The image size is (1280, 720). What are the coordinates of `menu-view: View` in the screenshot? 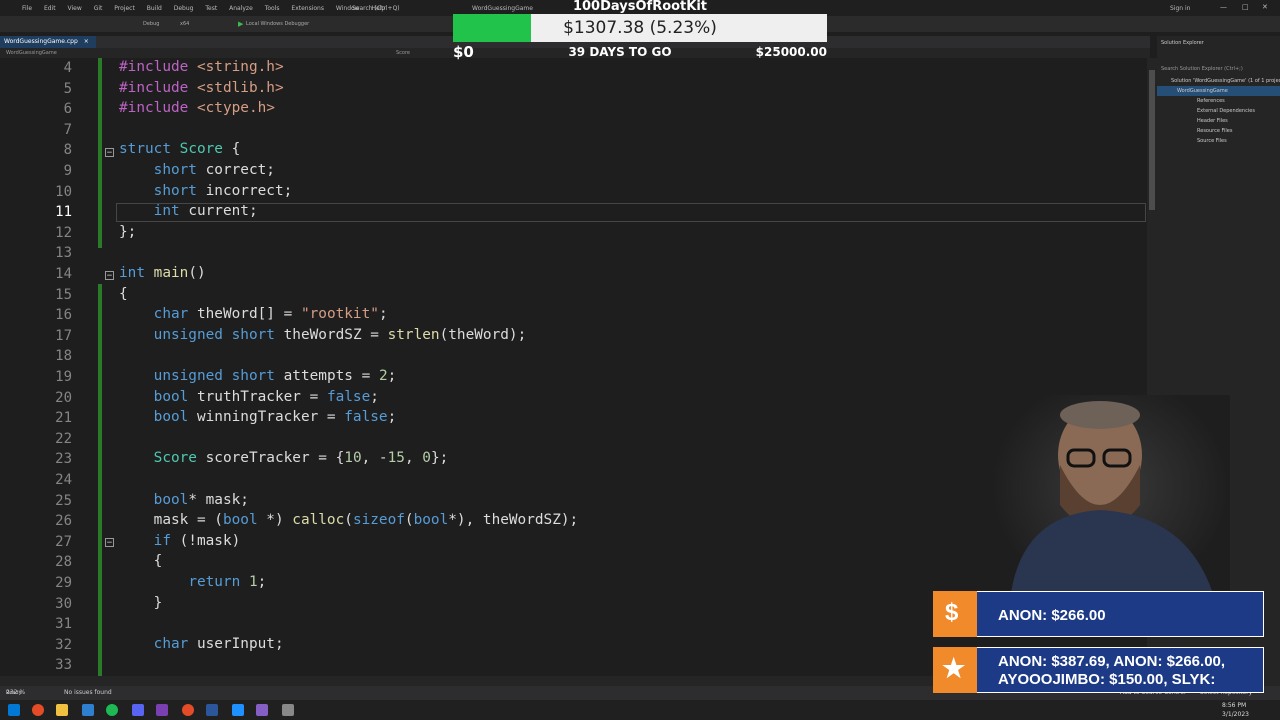 It's located at (75, 8).